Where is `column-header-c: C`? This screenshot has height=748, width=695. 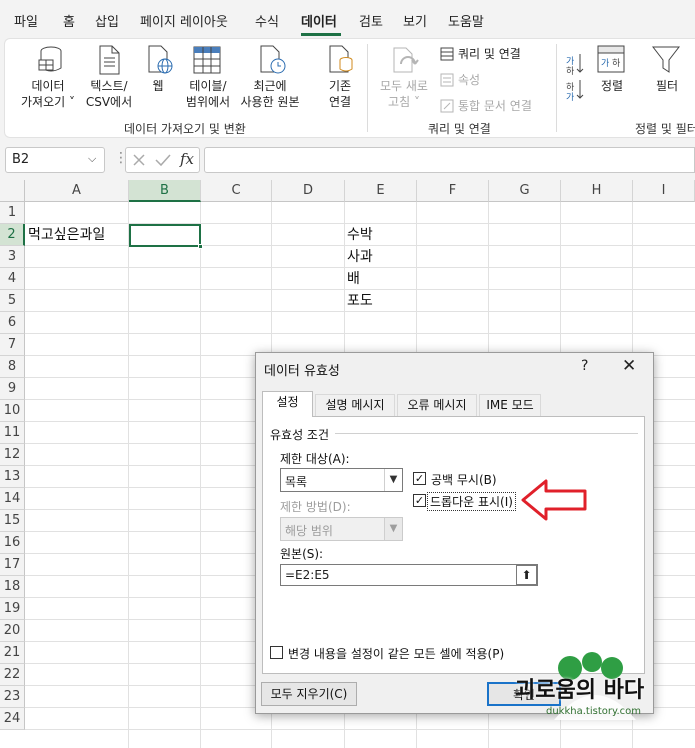
column-header-c: C is located at coordinates (236, 191).